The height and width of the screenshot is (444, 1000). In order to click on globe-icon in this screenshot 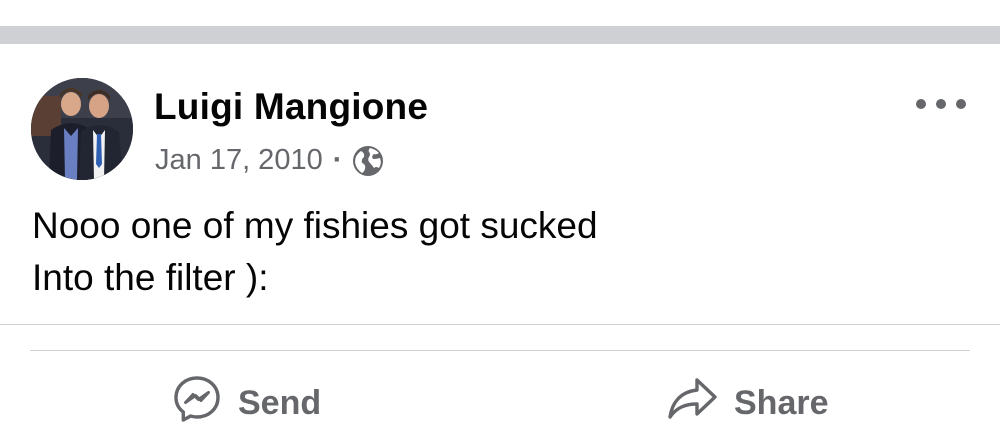, I will do `click(368, 161)`.